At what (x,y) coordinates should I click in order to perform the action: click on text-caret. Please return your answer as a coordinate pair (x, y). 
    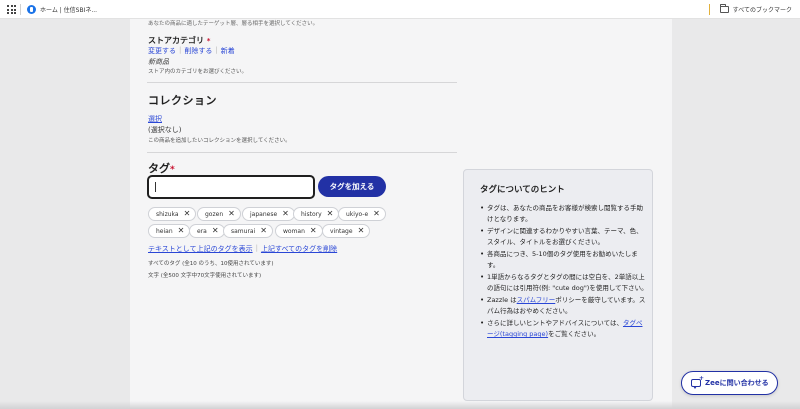
    Looking at the image, I should click on (155, 187).